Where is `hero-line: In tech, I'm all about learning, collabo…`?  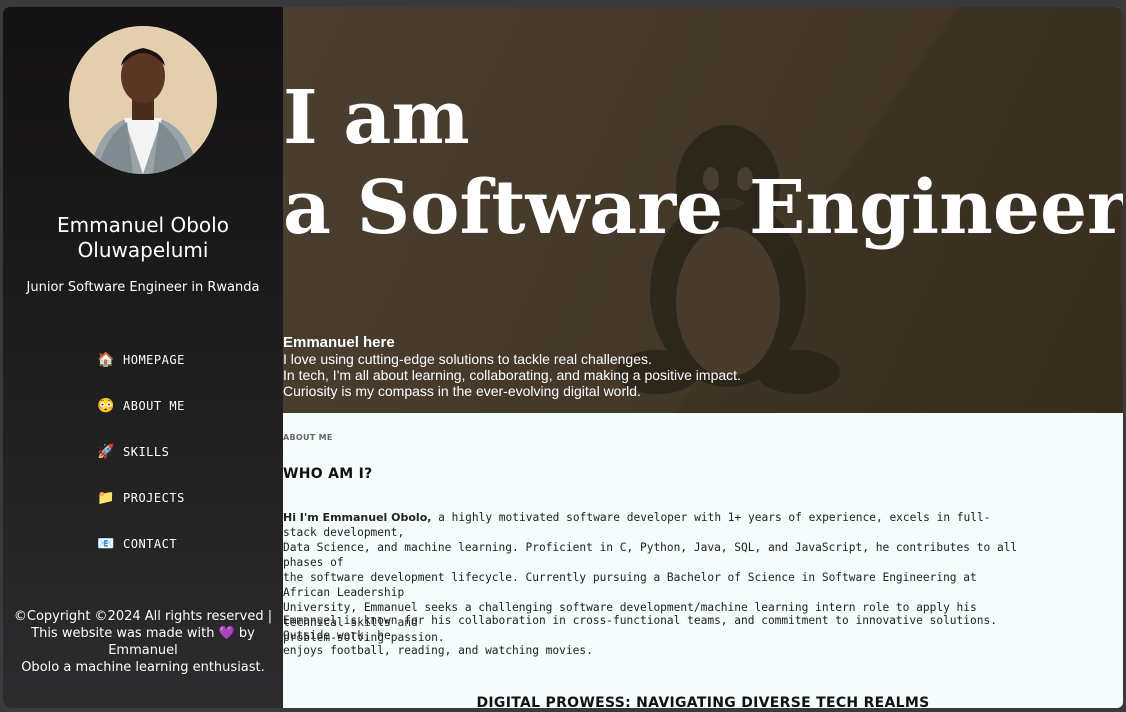
hero-line: In tech, I'm all about learning, collabo… is located at coordinates (512, 375).